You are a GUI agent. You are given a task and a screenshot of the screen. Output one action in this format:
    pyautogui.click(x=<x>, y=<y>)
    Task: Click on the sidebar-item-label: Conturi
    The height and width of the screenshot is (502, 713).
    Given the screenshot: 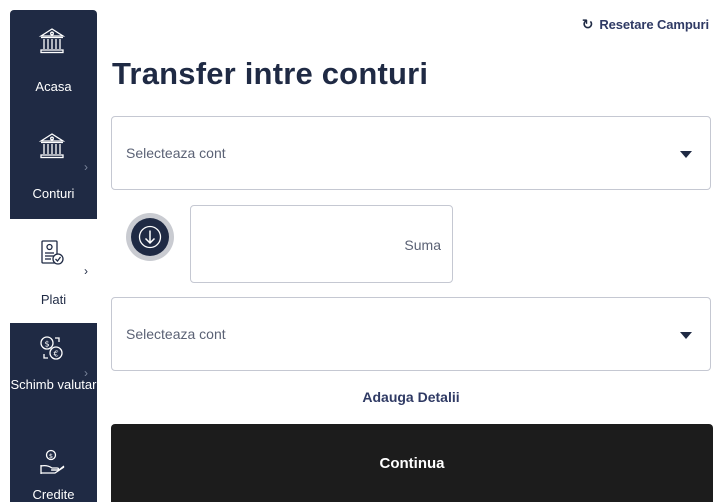 What is the action you would take?
    pyautogui.click(x=53, y=193)
    